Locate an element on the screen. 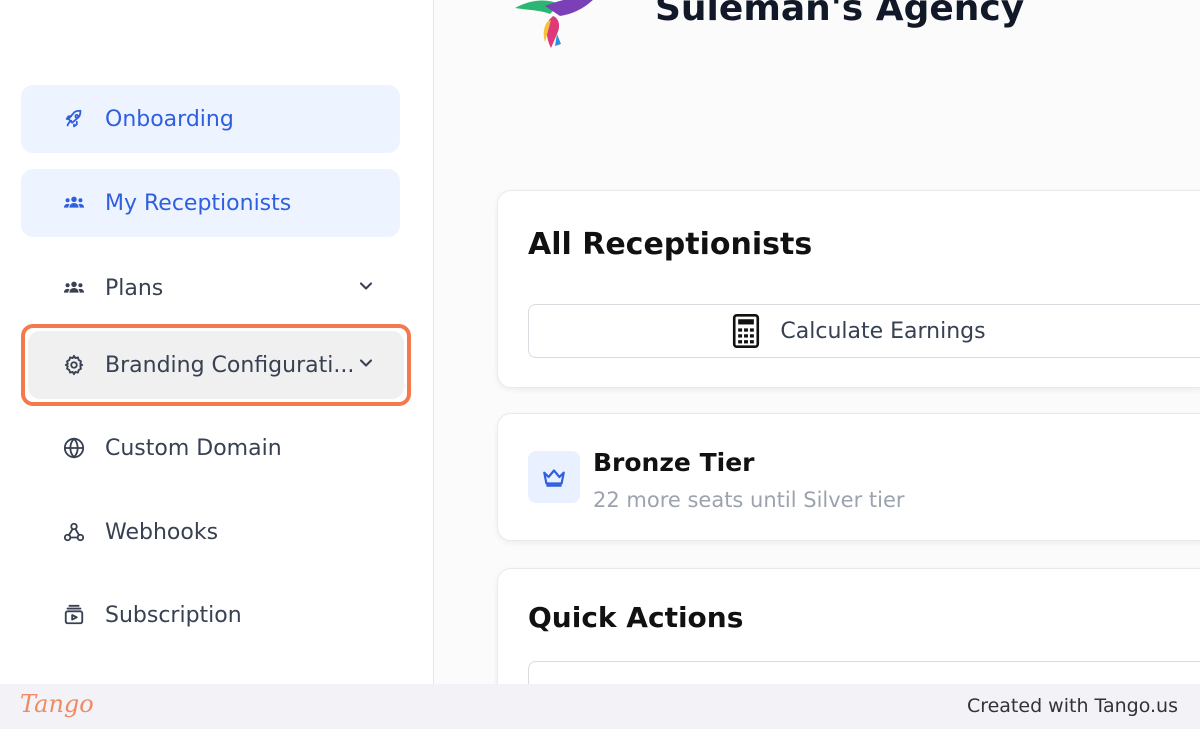  crown-icon is located at coordinates (554, 477).